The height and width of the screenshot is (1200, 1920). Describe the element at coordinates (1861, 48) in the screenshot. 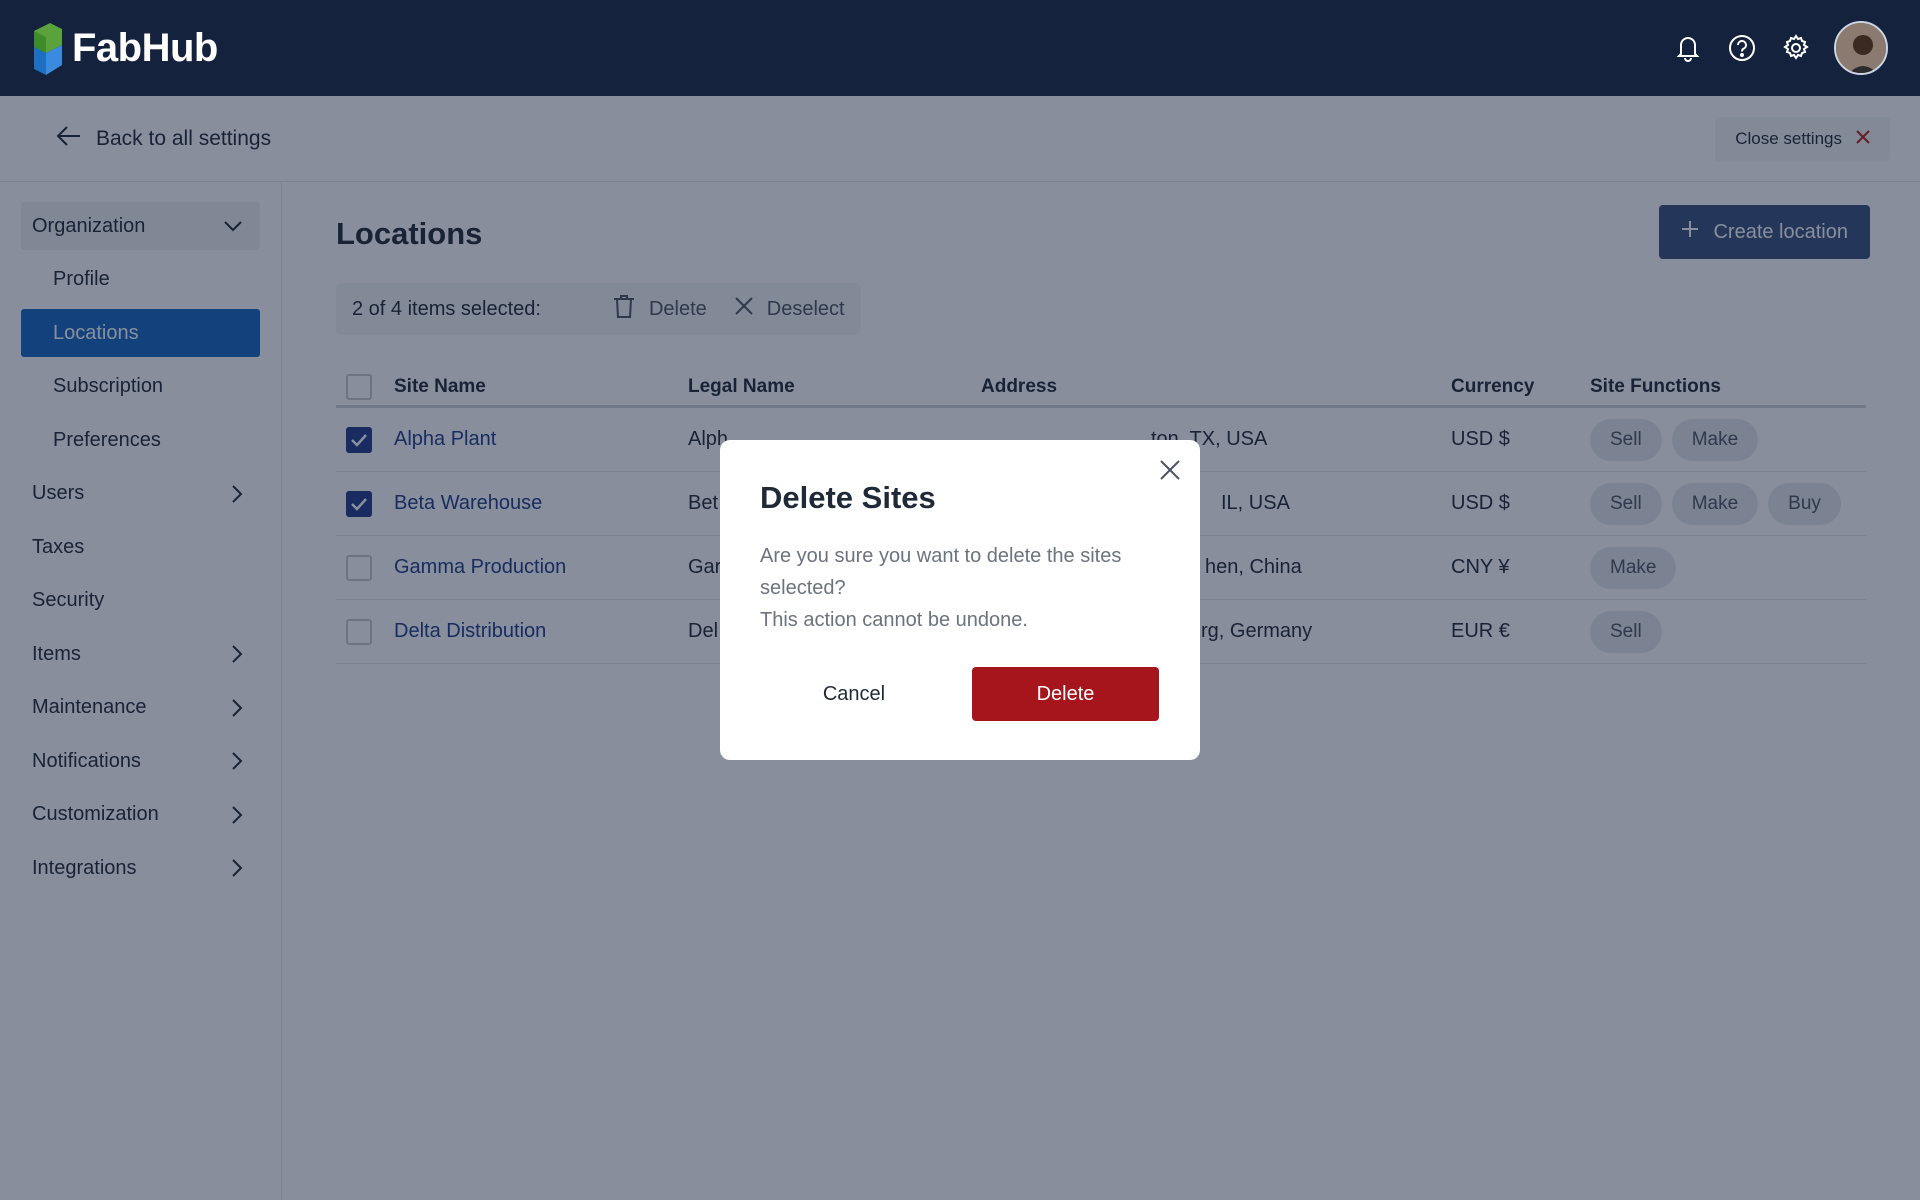

I see `avatar` at that location.